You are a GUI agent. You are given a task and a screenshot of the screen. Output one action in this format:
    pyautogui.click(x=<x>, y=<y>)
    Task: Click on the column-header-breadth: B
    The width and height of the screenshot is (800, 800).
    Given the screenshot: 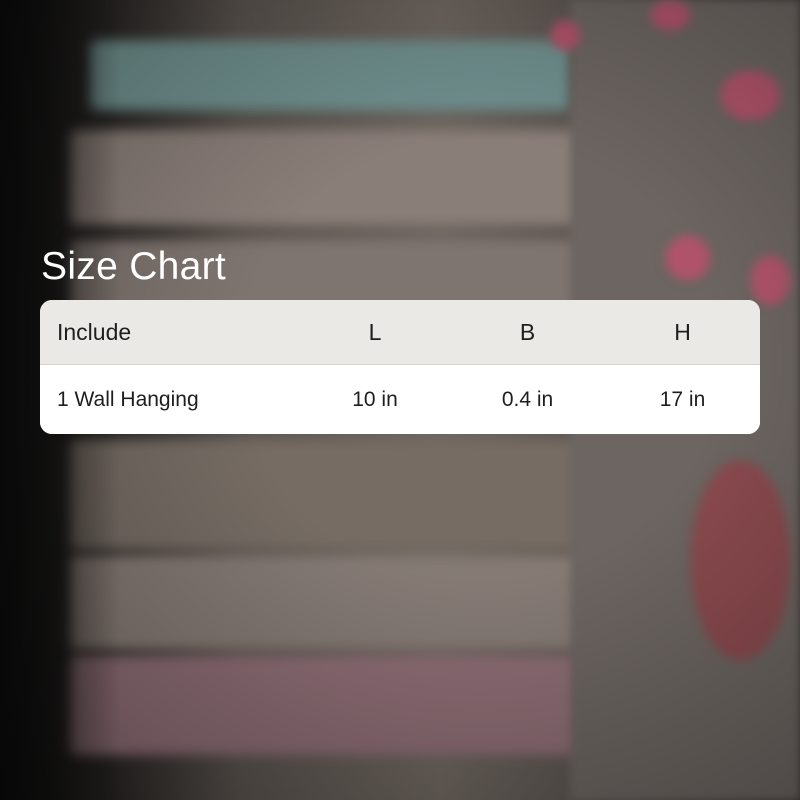 What is the action you would take?
    pyautogui.click(x=527, y=331)
    